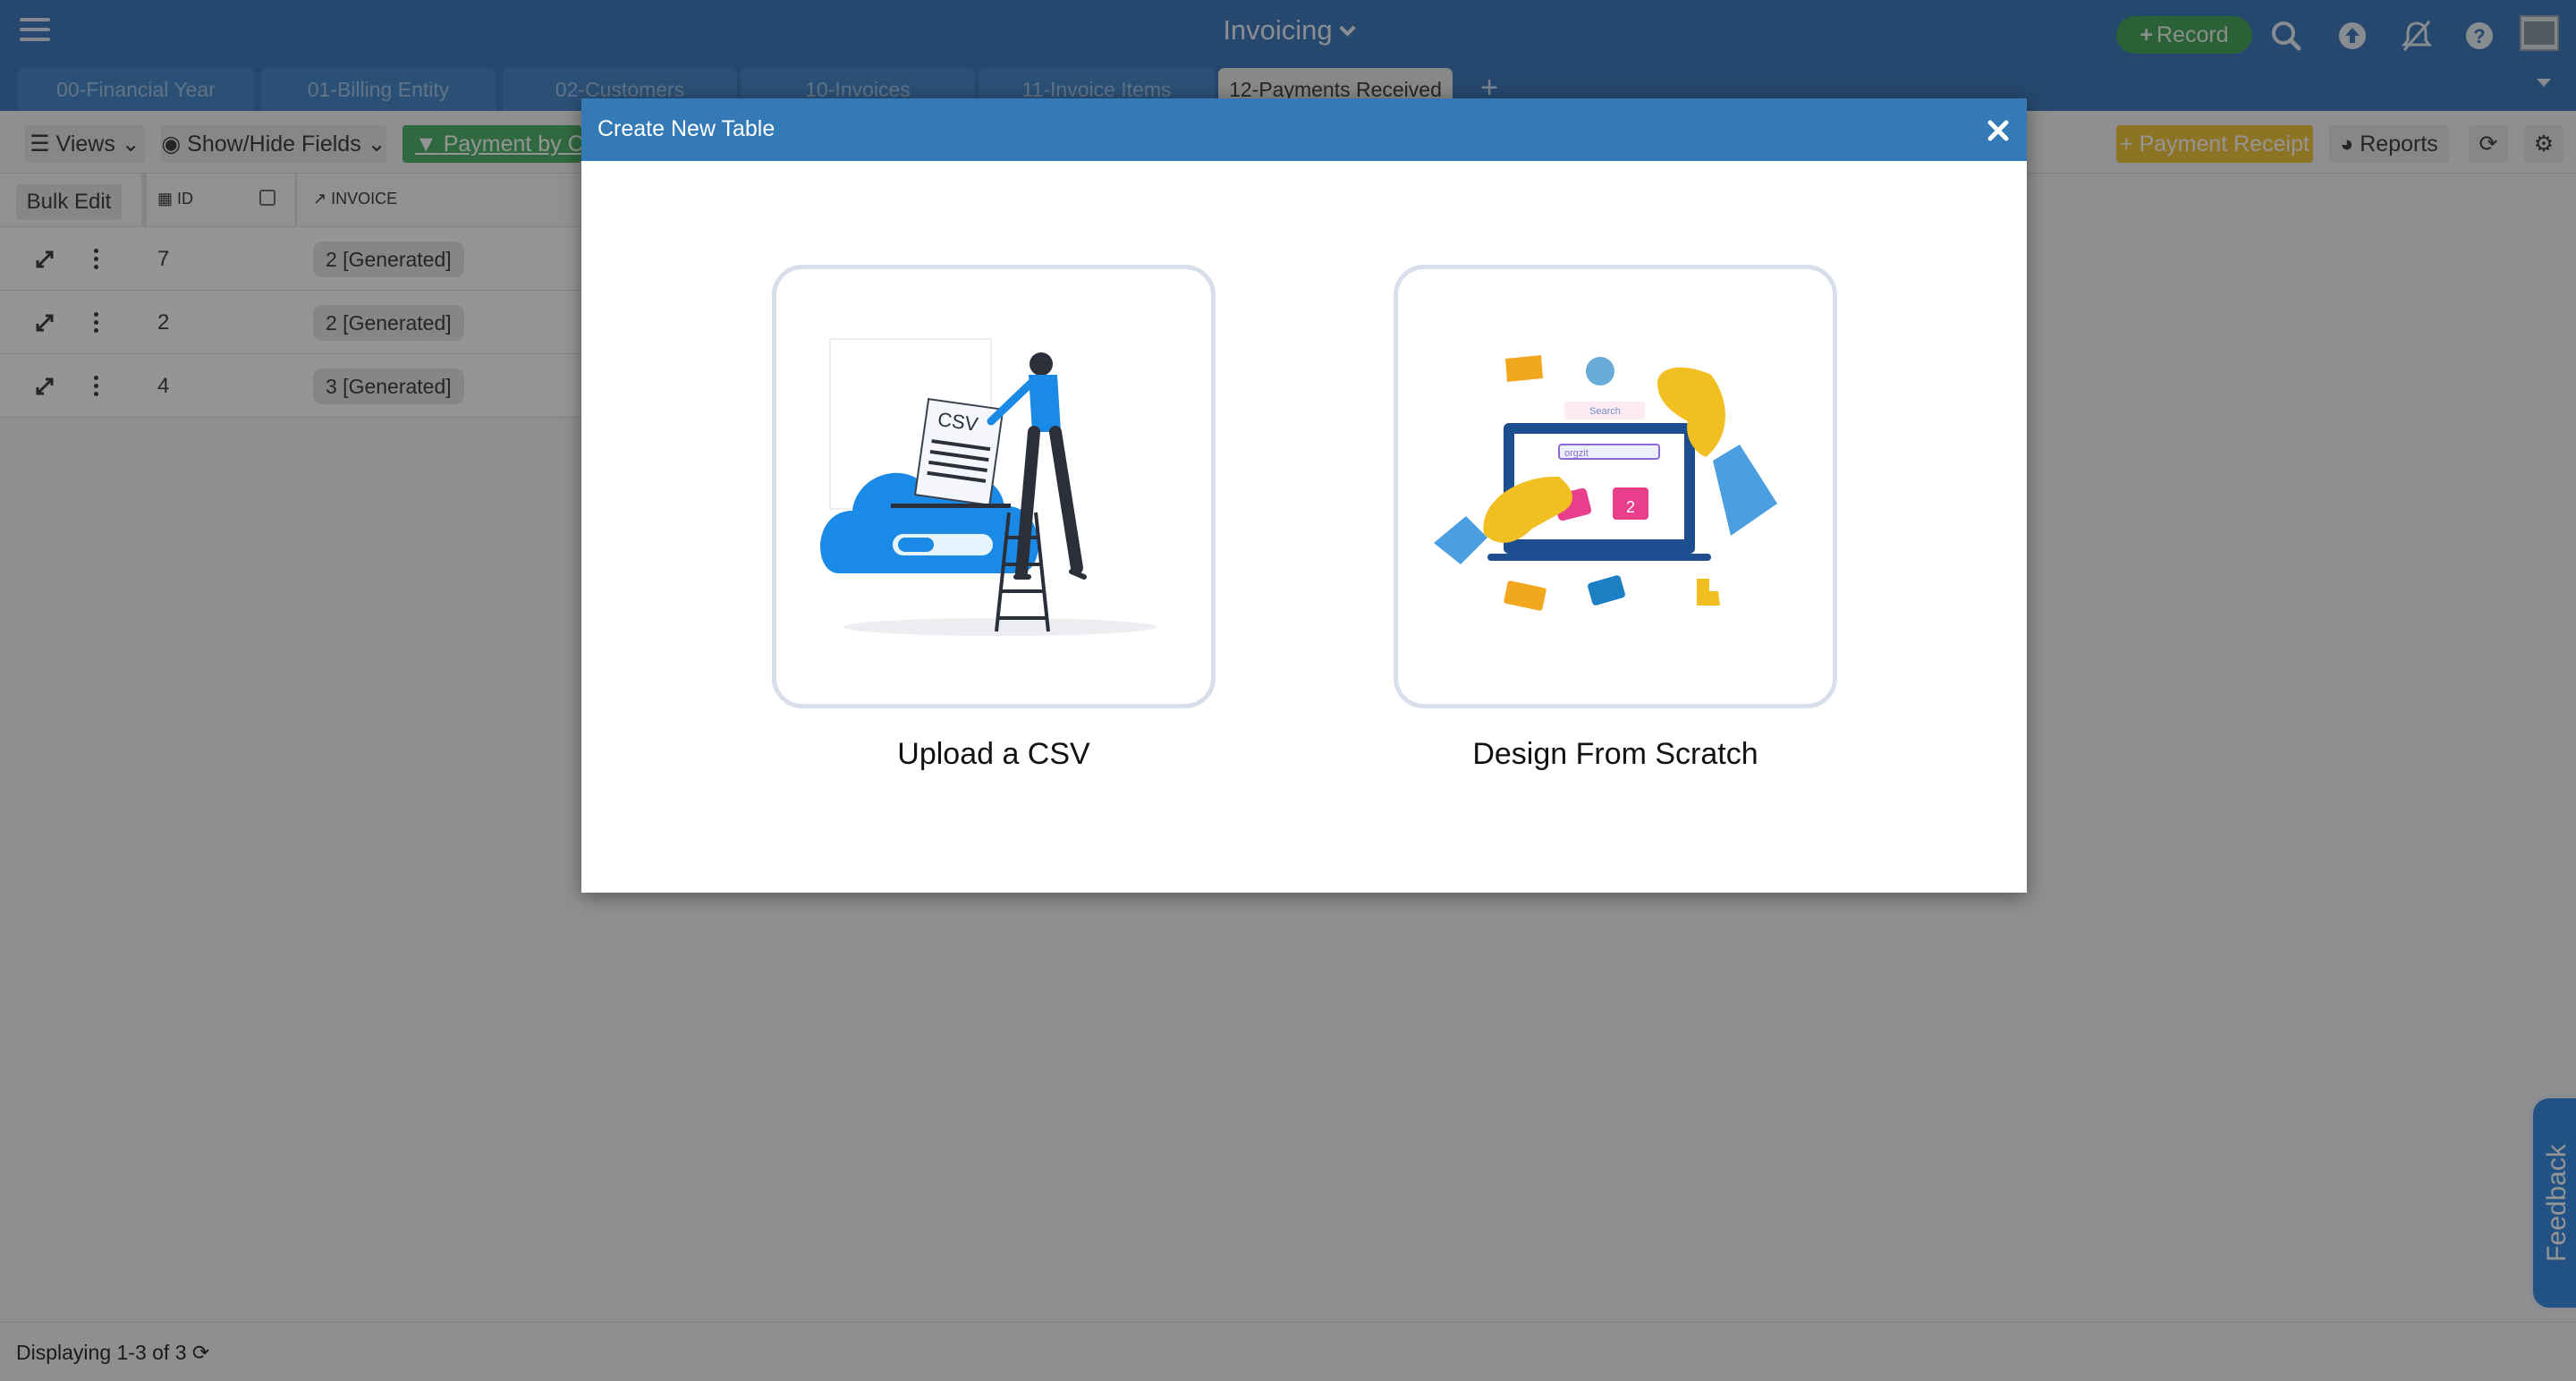 The width and height of the screenshot is (2576, 1381). What do you see at coordinates (1605, 411) in the screenshot?
I see `search-illustration-text: Search` at bounding box center [1605, 411].